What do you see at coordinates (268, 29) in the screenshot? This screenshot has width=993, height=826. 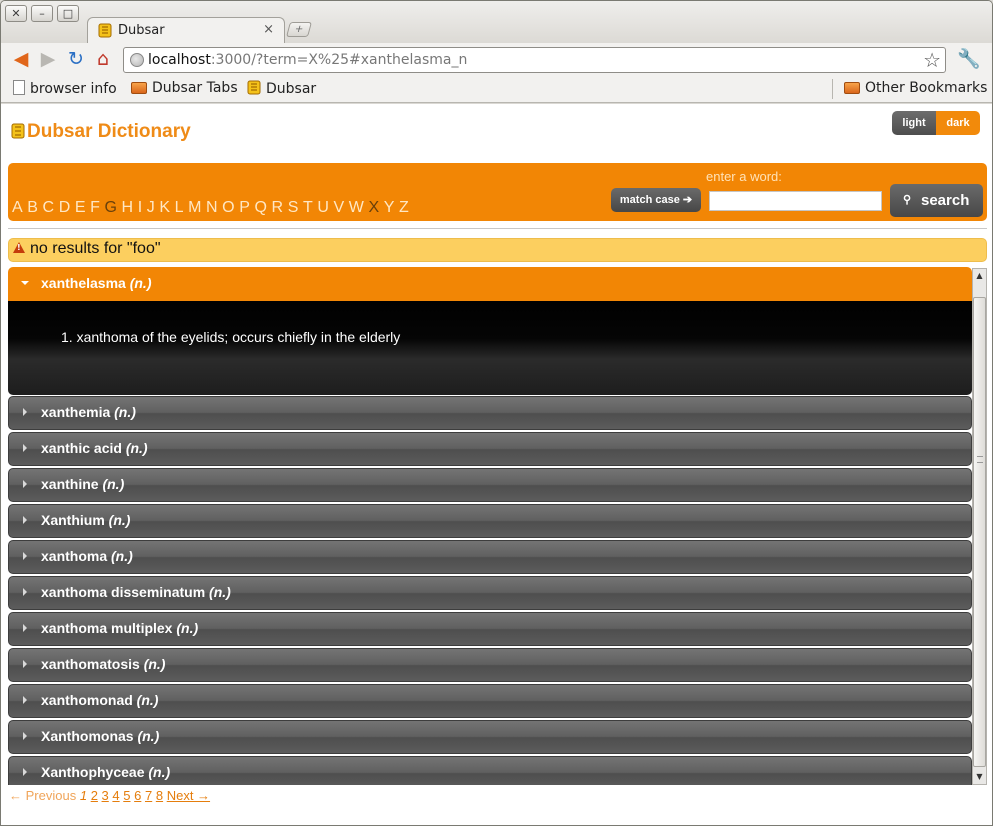 I see `tab-close-icon: ×` at bounding box center [268, 29].